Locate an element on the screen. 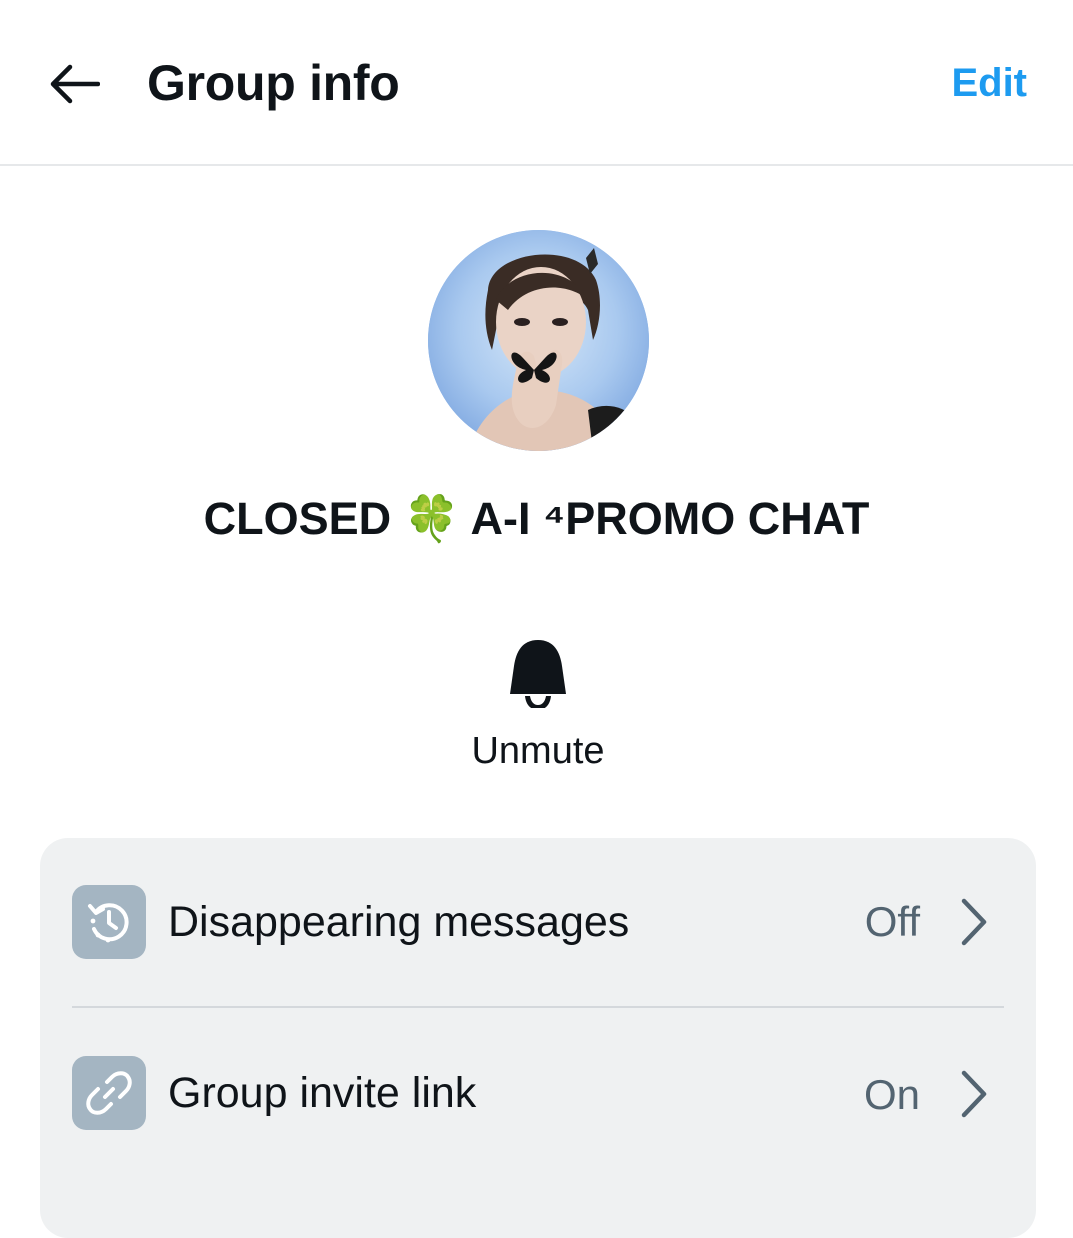  page-title: Group info is located at coordinates (273, 83).